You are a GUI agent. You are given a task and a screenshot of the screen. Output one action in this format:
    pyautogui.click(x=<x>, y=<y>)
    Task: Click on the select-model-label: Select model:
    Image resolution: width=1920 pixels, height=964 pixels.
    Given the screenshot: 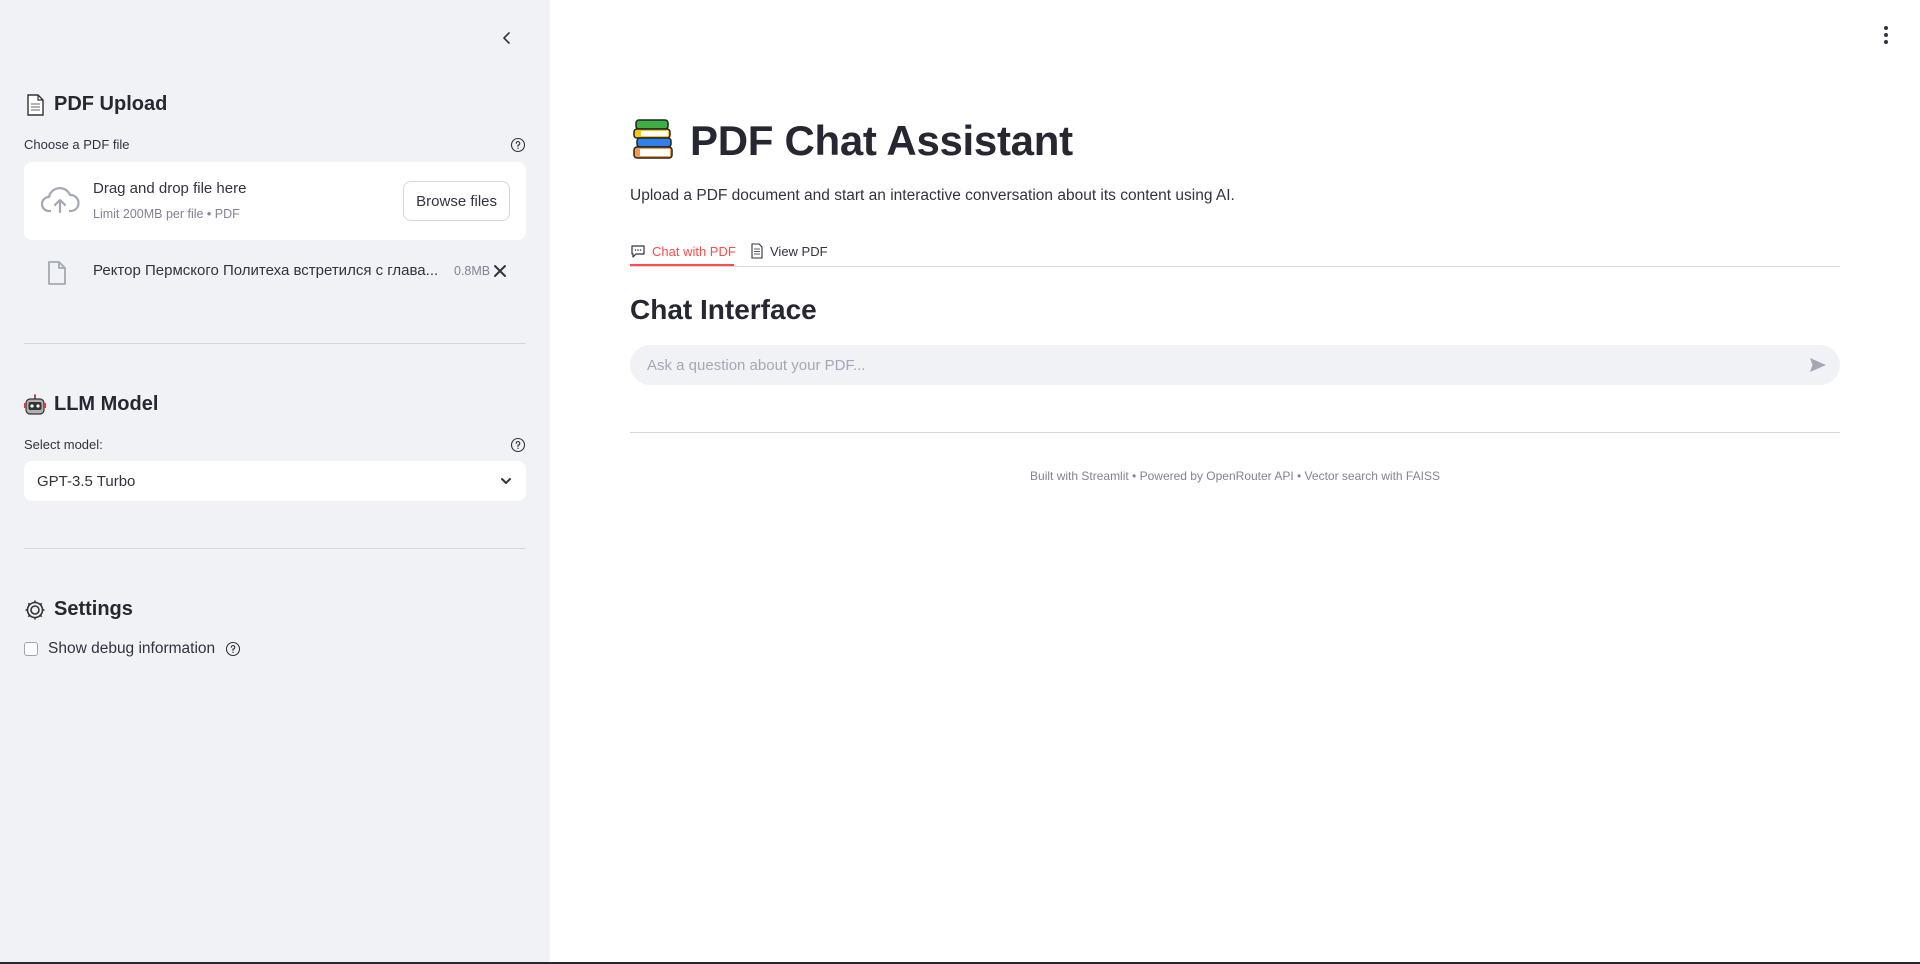 What is the action you would take?
    pyautogui.click(x=63, y=444)
    